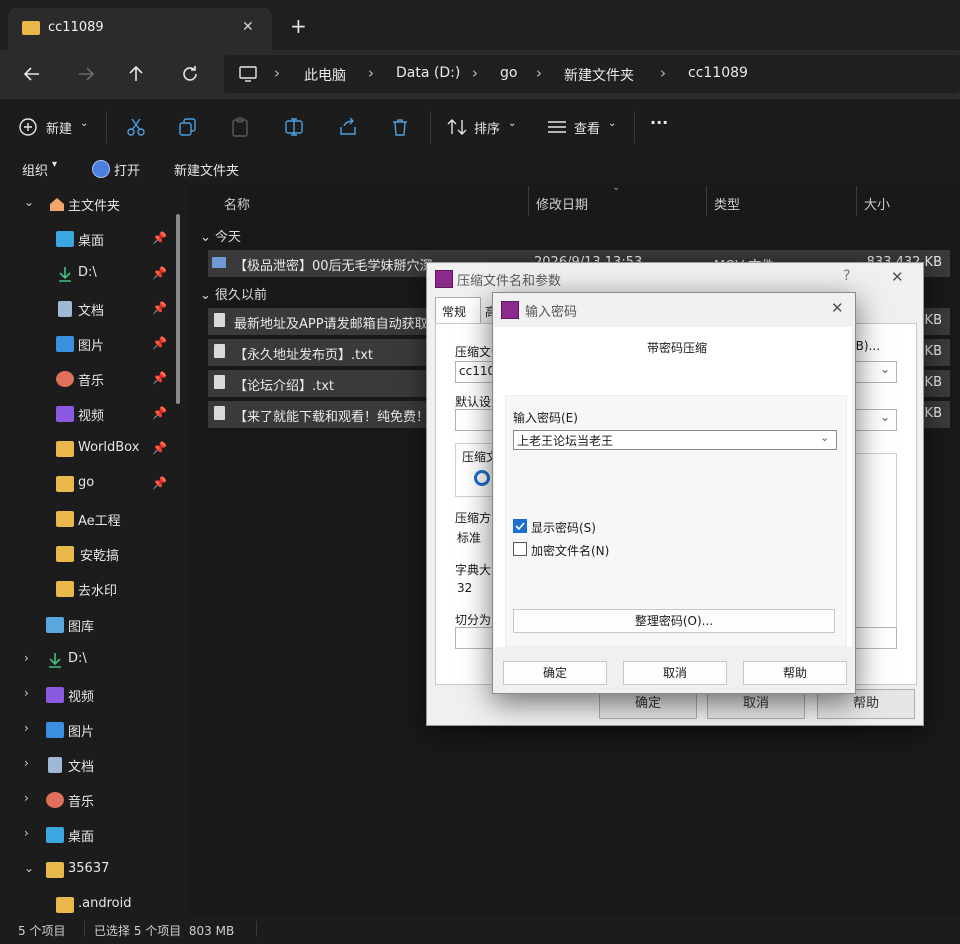  I want to click on nav-item-music: 音乐 📌, so click(90, 379).